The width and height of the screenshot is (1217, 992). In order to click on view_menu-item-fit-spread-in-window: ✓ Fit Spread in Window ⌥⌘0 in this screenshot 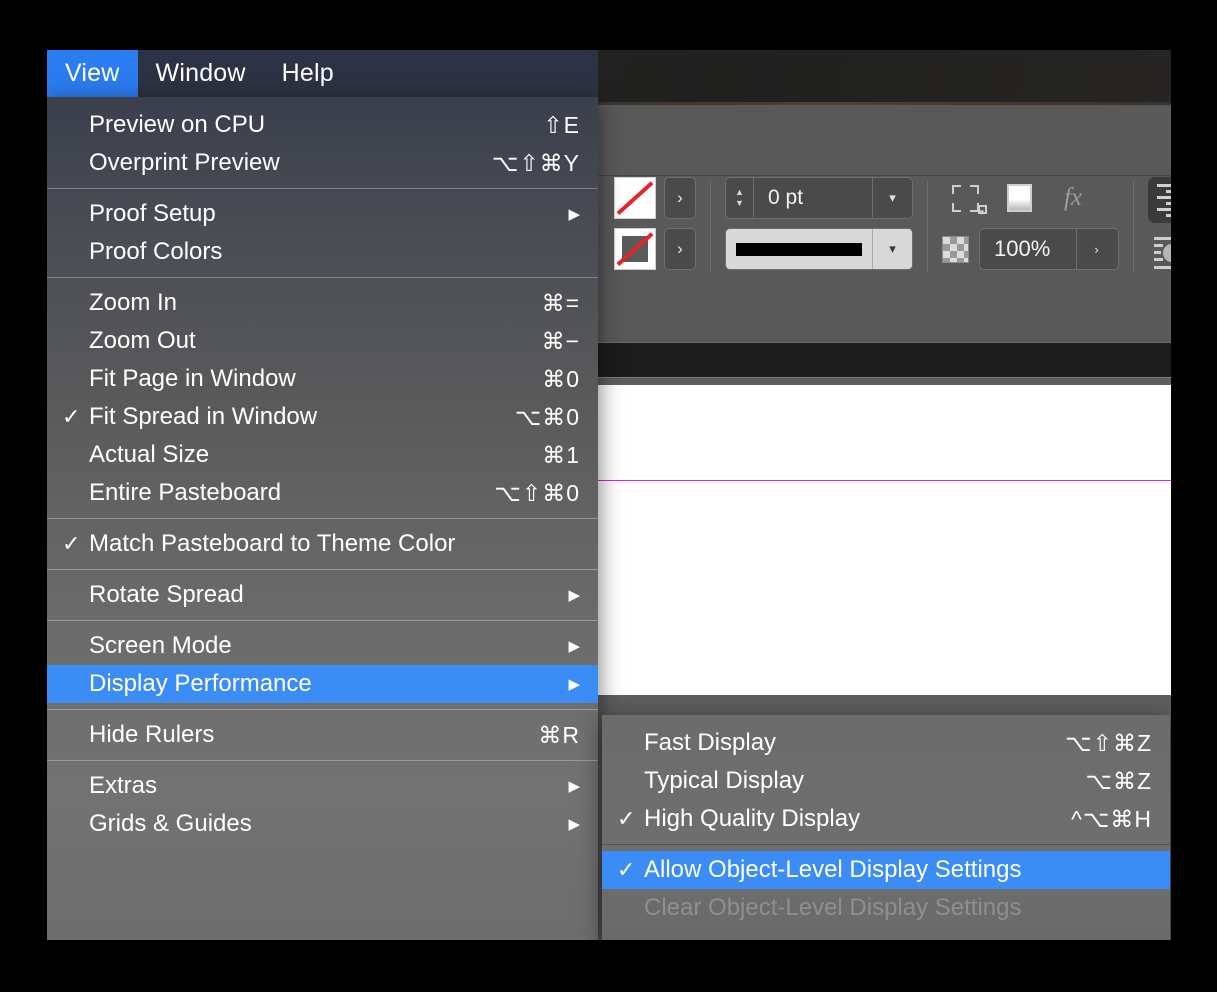, I will do `click(322, 417)`.